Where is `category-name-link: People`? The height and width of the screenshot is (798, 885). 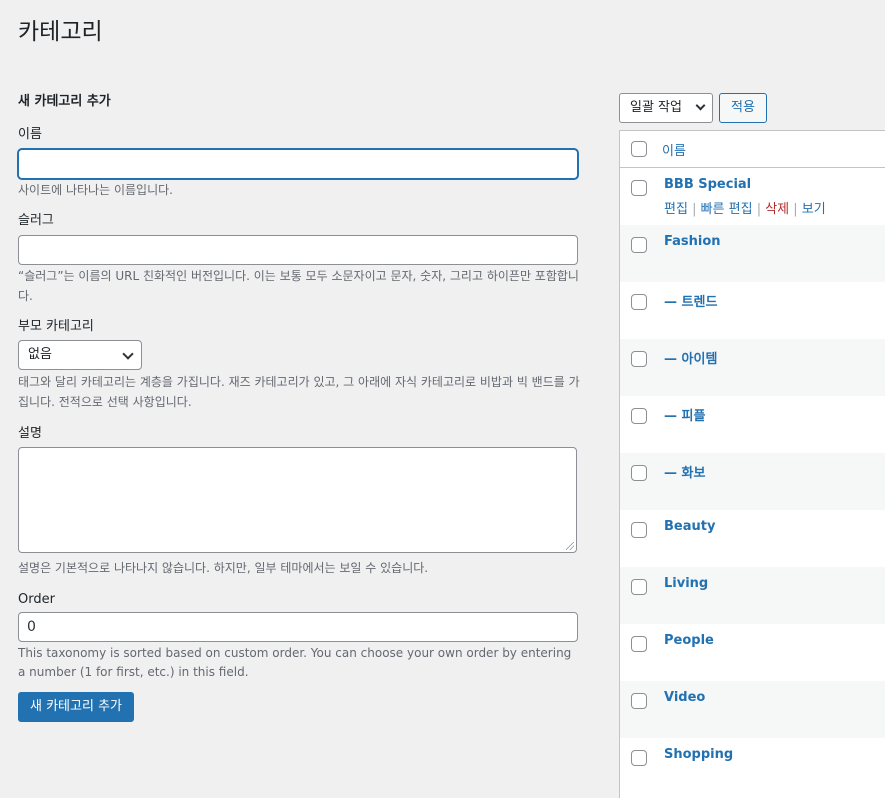
category-name-link: People is located at coordinates (689, 640).